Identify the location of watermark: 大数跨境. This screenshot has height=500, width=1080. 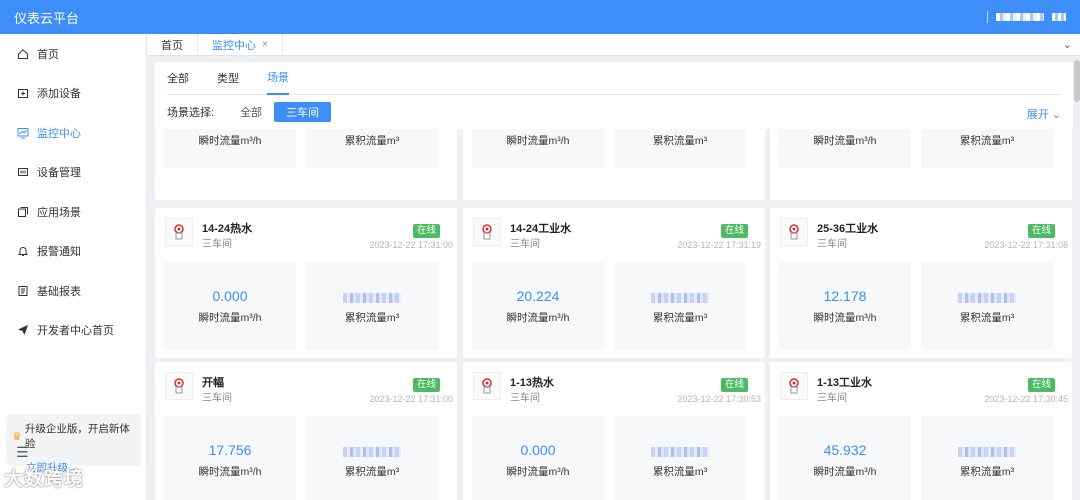
(44, 477).